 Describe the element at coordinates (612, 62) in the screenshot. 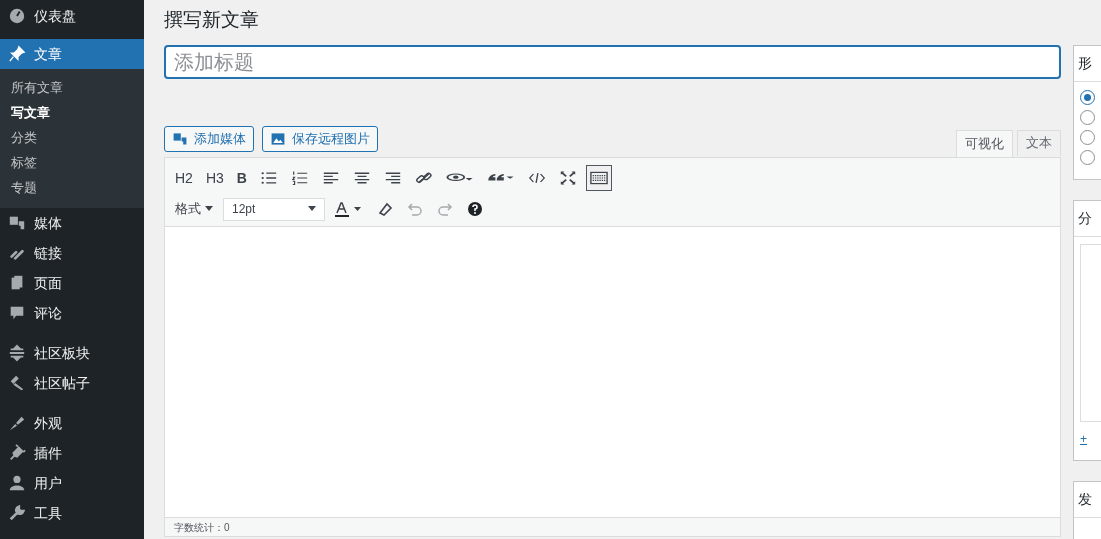

I see `title-input-field: 添加标题` at that location.